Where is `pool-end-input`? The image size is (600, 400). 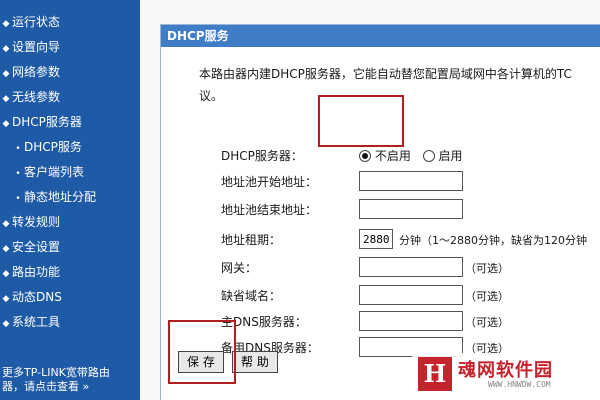 pool-end-input is located at coordinates (411, 209).